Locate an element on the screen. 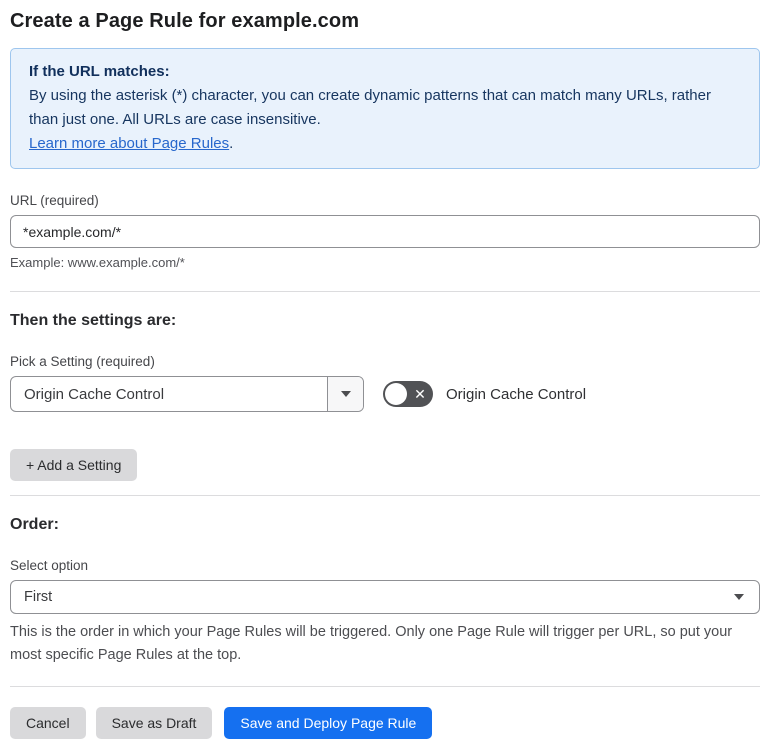 This screenshot has width=770, height=739. setting-select: Origin Cache Control is located at coordinates (187, 394).